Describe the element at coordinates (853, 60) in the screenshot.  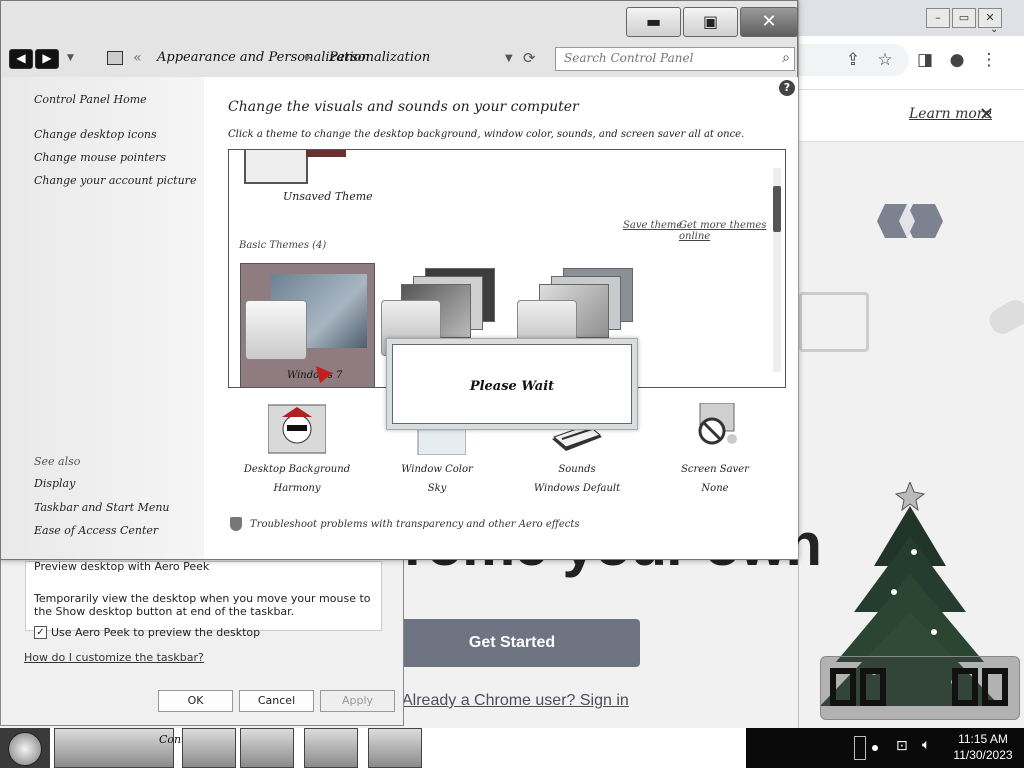
I see `share-icon: ⇪` at that location.